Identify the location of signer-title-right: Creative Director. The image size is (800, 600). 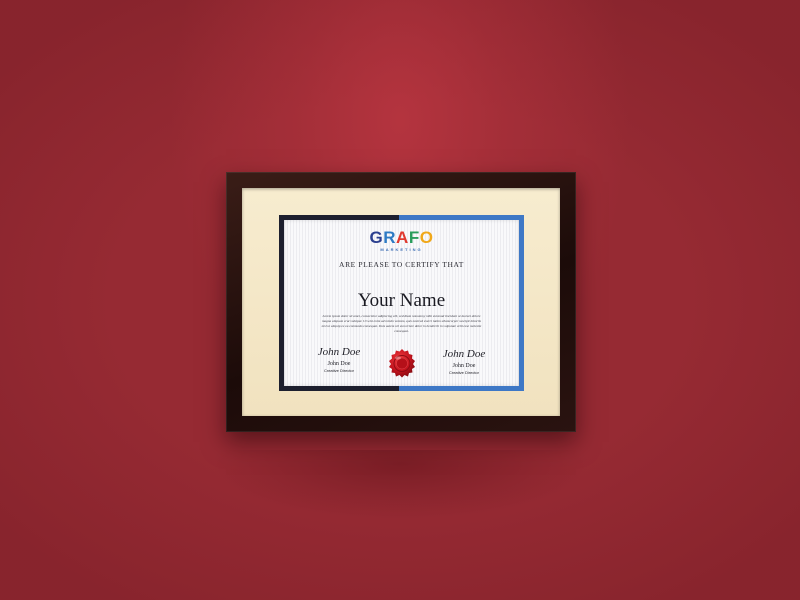
(463, 372).